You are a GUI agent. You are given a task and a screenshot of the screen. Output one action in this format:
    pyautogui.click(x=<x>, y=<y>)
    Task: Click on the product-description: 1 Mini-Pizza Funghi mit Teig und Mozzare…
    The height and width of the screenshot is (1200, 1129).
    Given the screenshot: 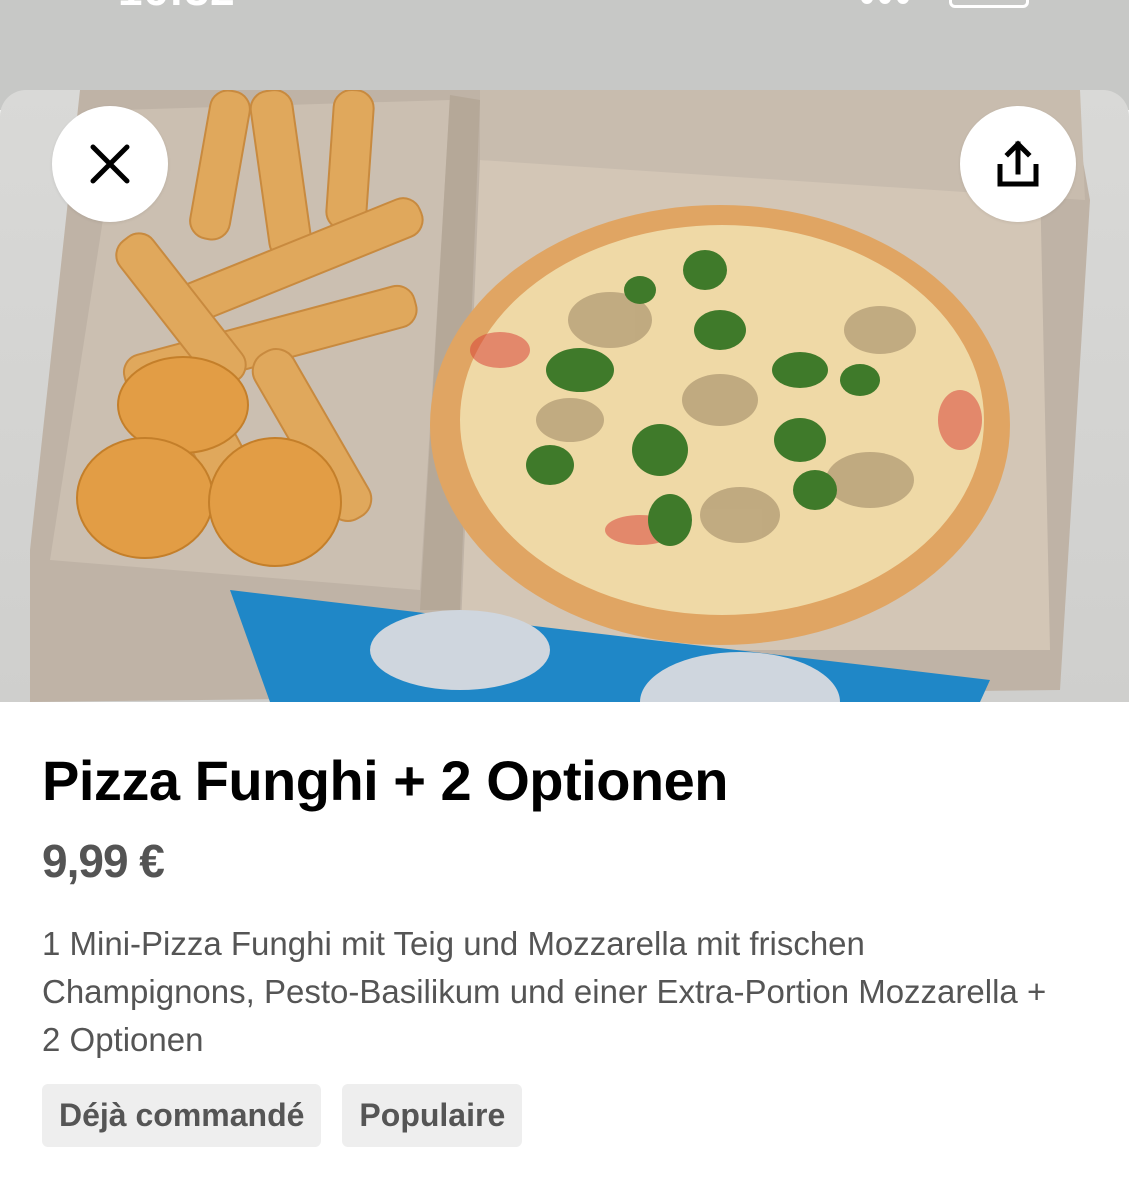 What is the action you would take?
    pyautogui.click(x=544, y=991)
    